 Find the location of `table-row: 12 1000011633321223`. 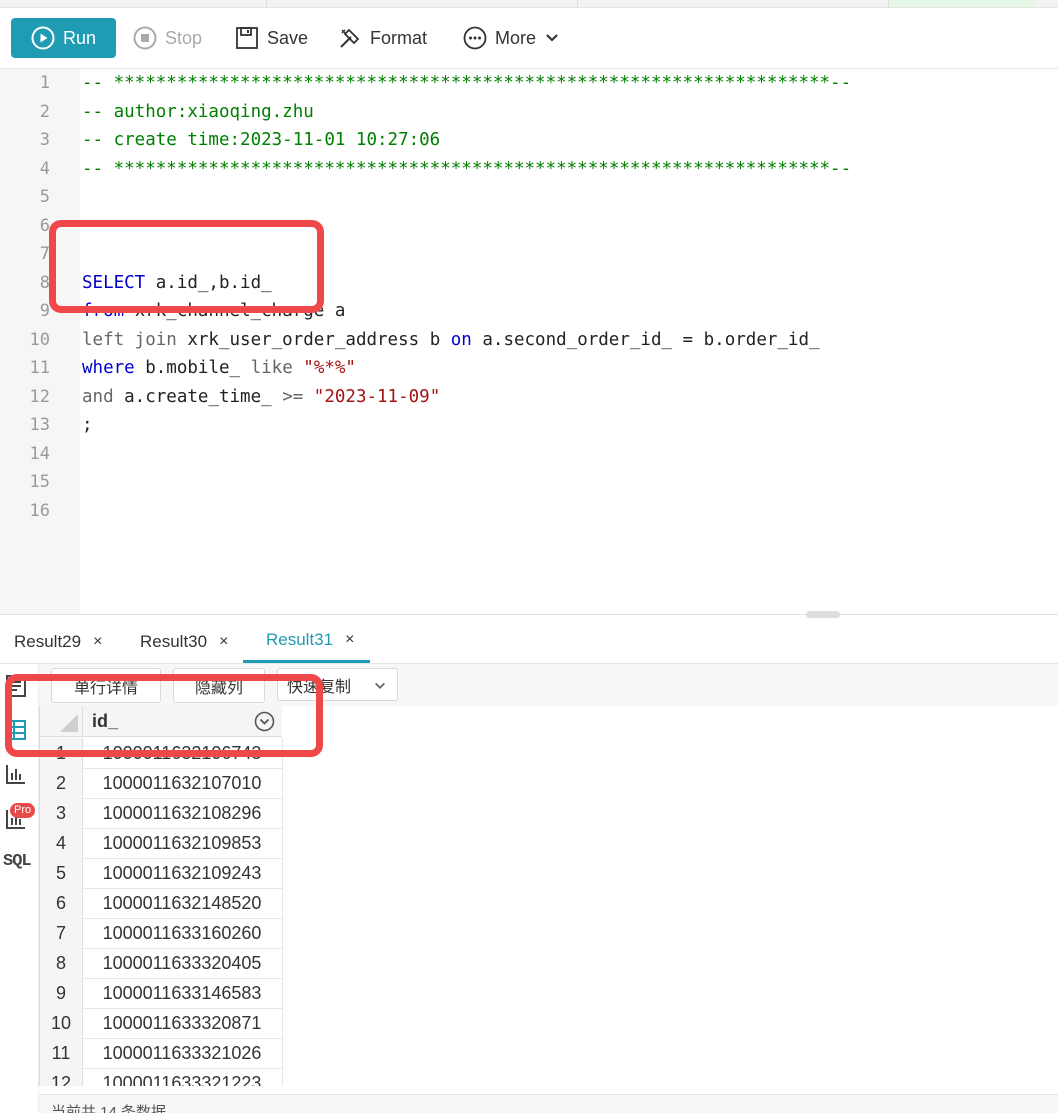

table-row: 12 1000011633321223 is located at coordinates (161, 1077).